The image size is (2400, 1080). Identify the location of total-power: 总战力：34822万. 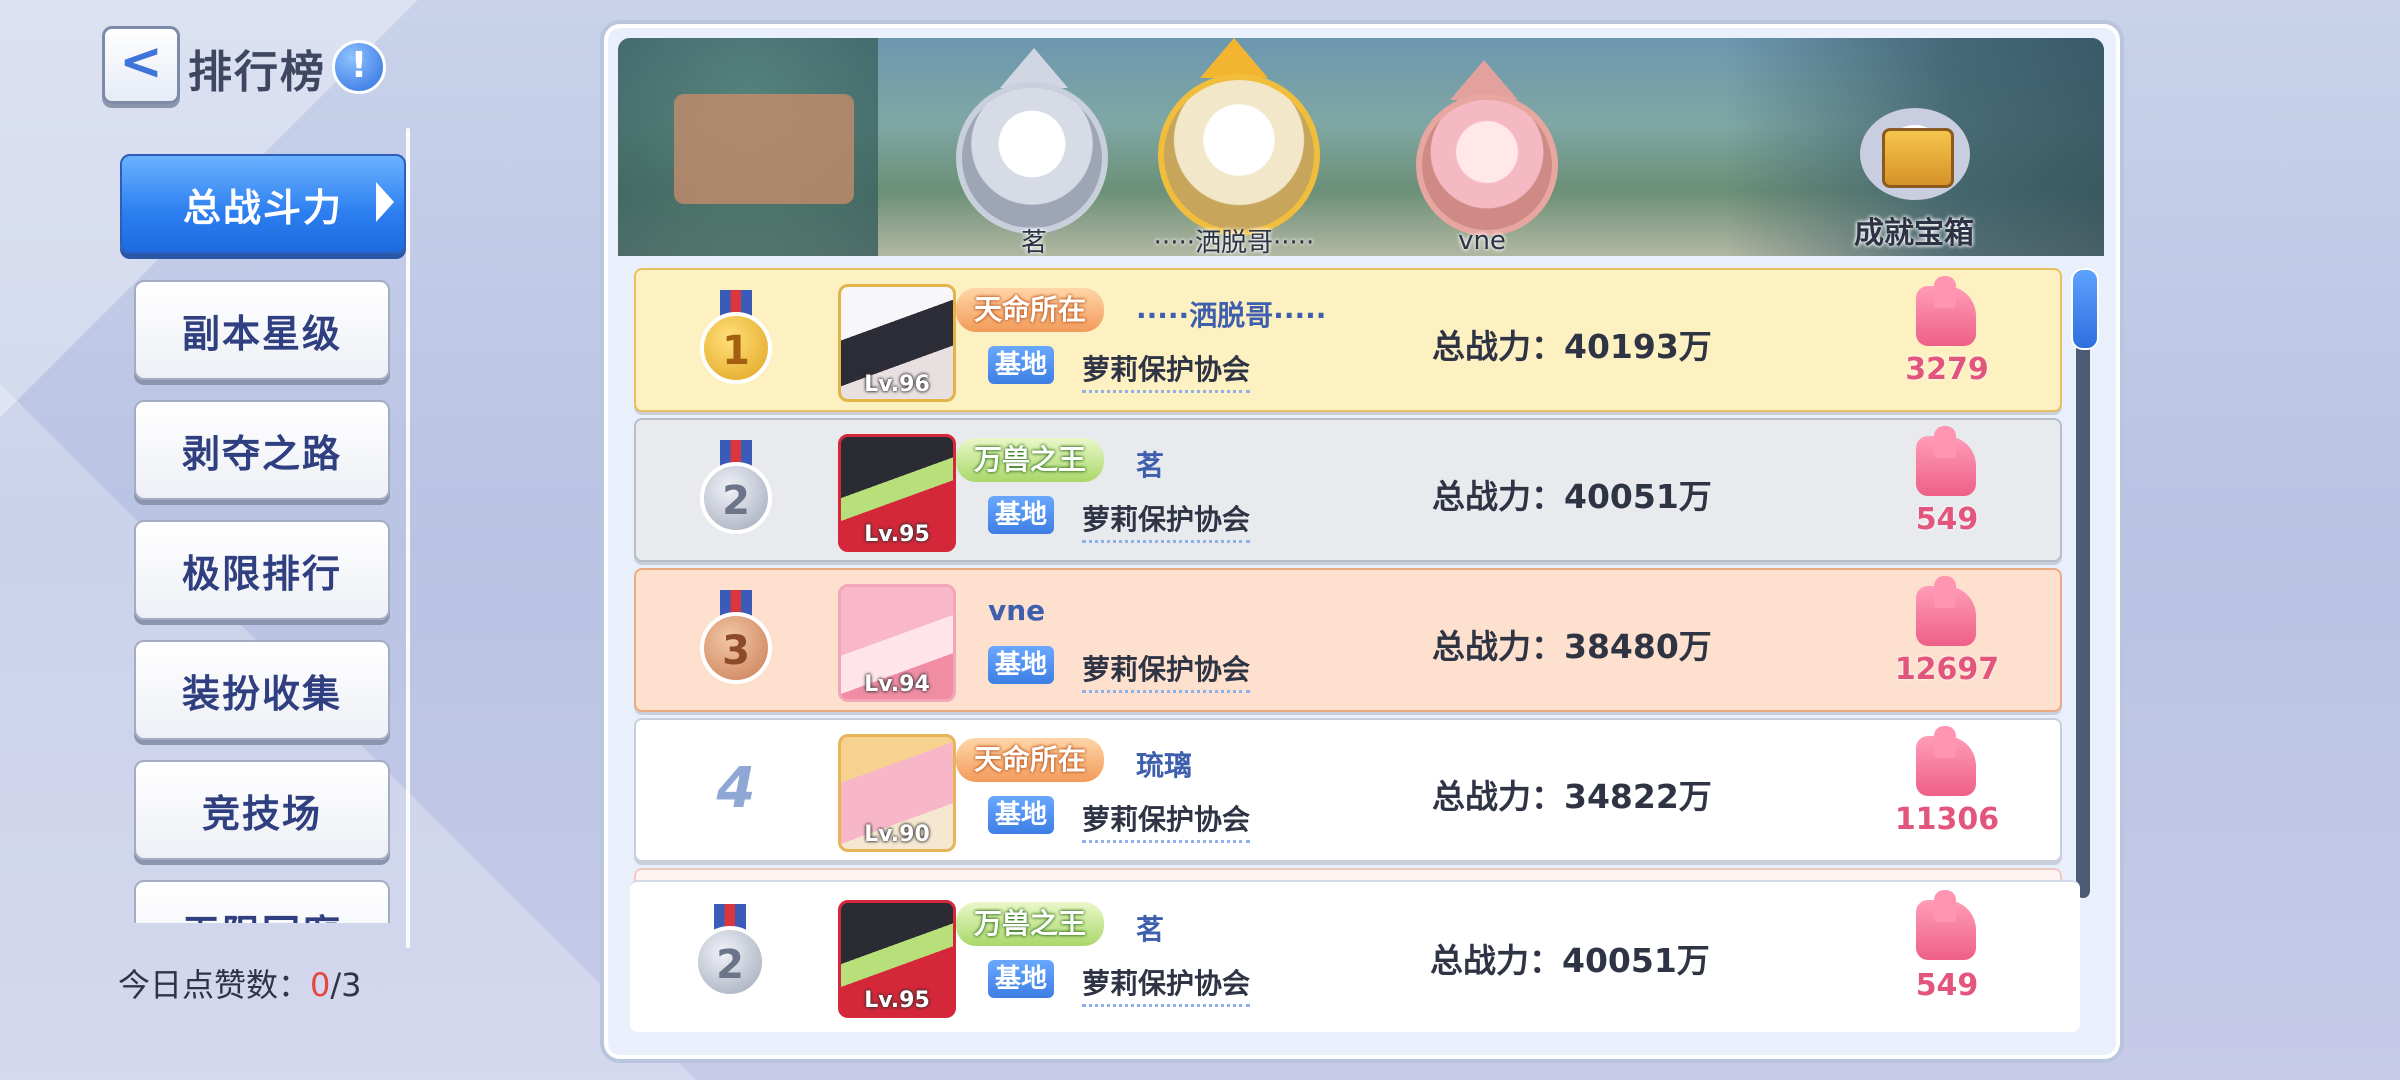
(1572, 796).